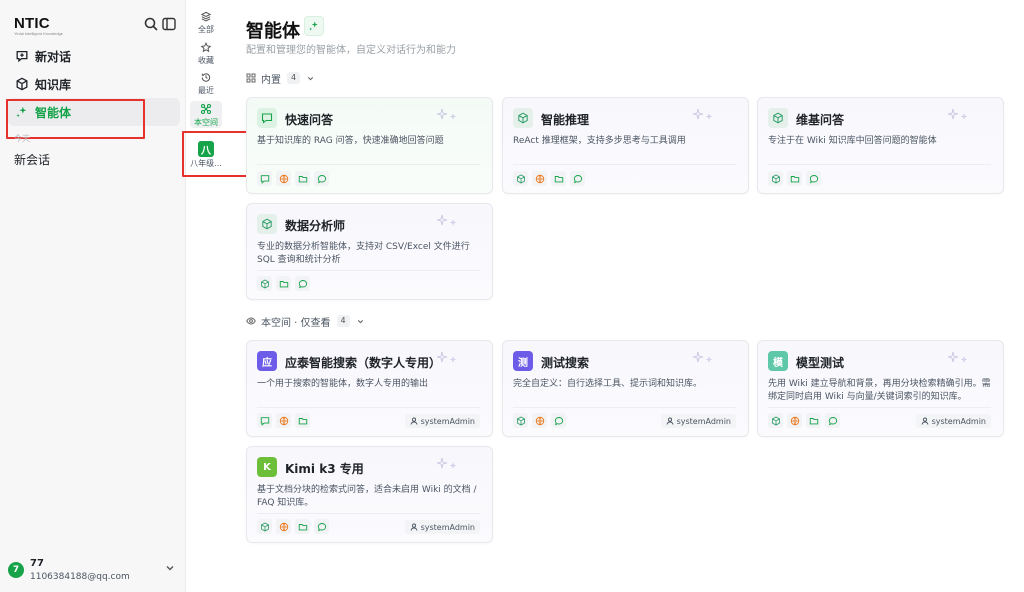 This screenshot has height=592, width=1024. Describe the element at coordinates (206, 23) in the screenshot. I see `rail-item-all: 全部` at that location.